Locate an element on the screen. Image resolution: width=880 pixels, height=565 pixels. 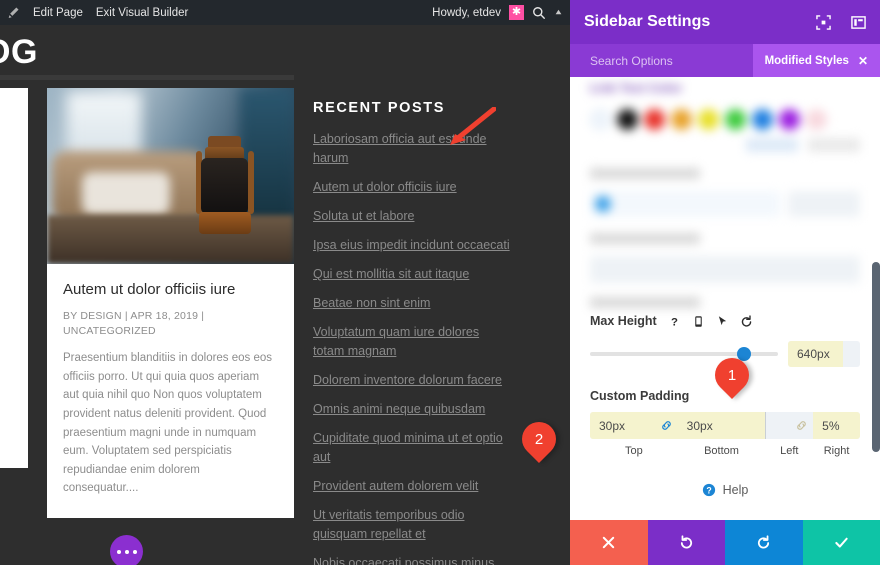
padding-right-label: Right is located at coordinates (836, 451).